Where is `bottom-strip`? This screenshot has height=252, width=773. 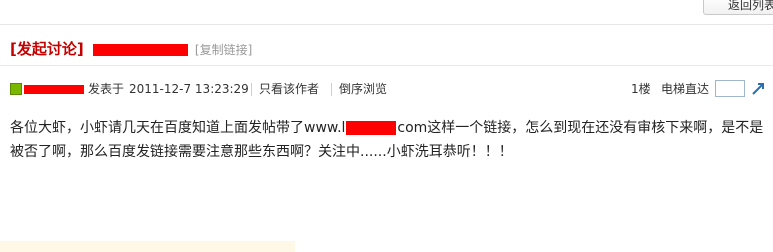
bottom-strip is located at coordinates (147, 246).